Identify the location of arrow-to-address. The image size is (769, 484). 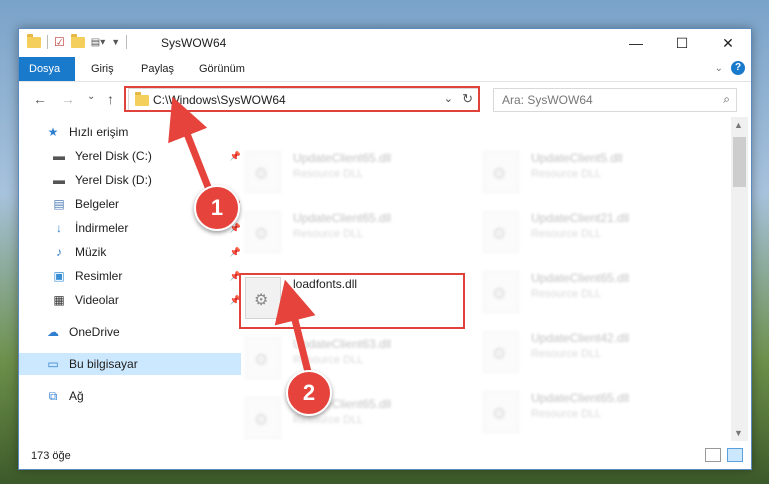
(191, 145).